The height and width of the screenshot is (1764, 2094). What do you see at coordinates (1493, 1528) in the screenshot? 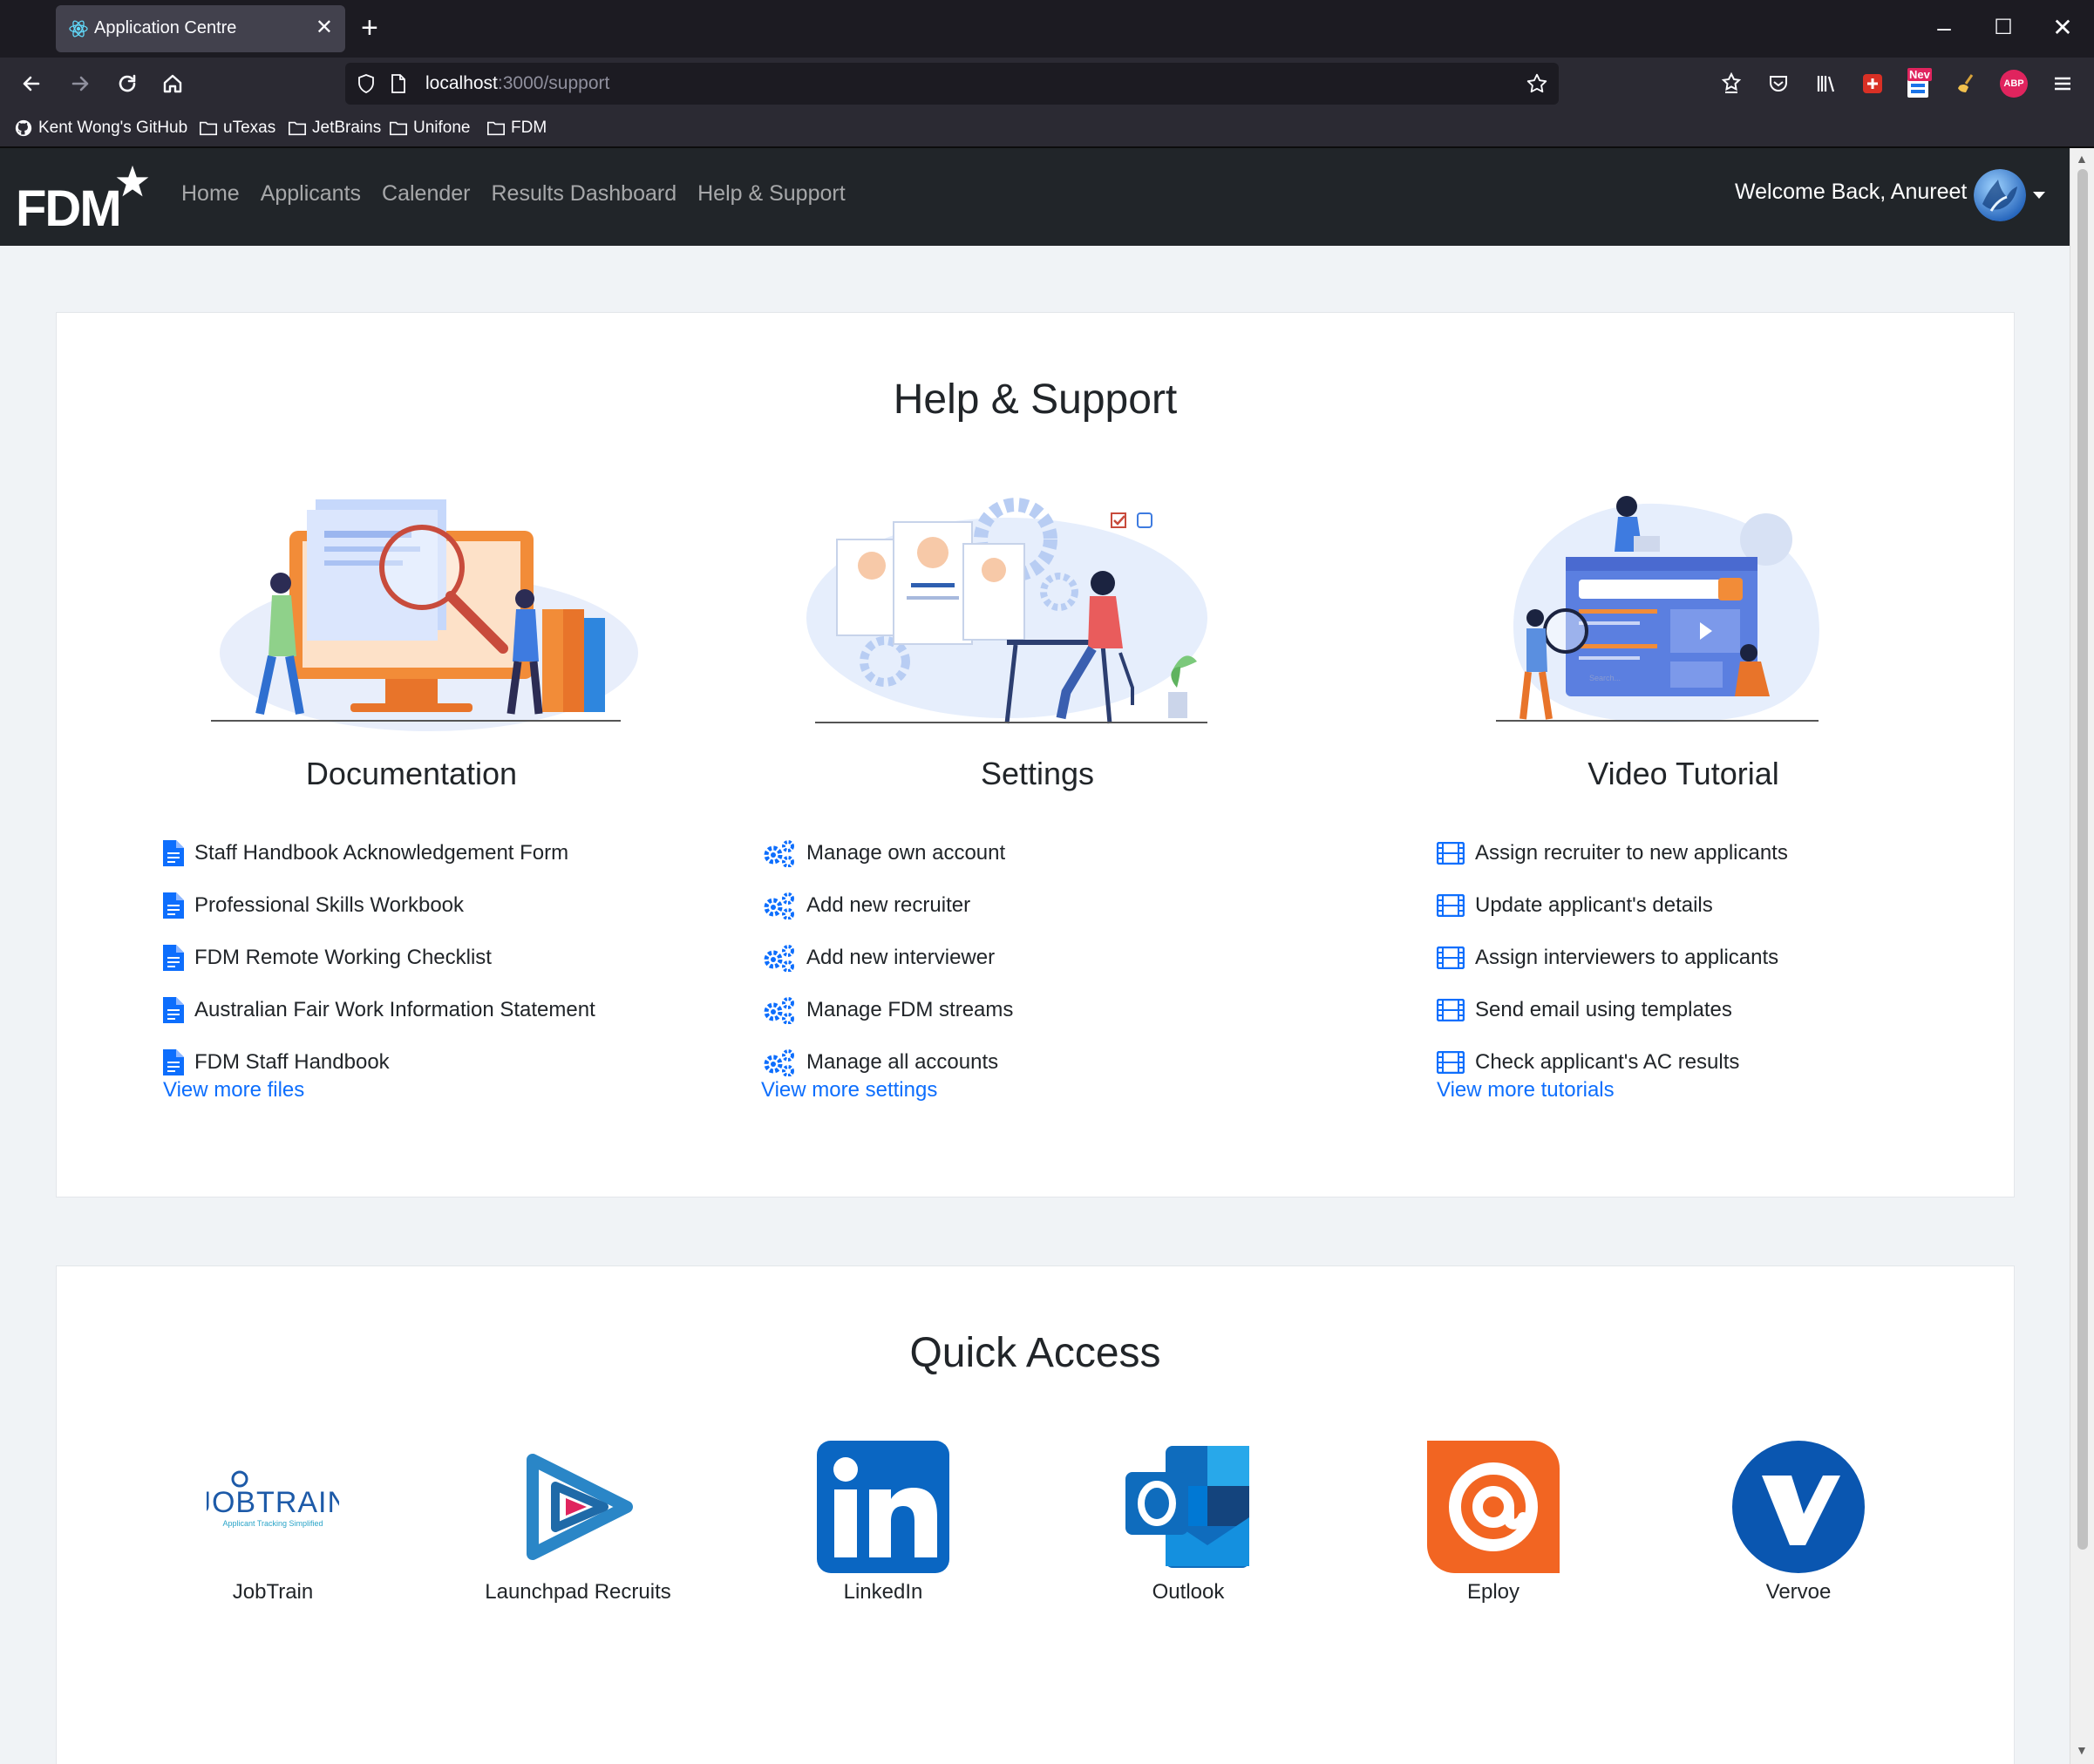
I see `quick-access-eploy: Eploy` at bounding box center [1493, 1528].